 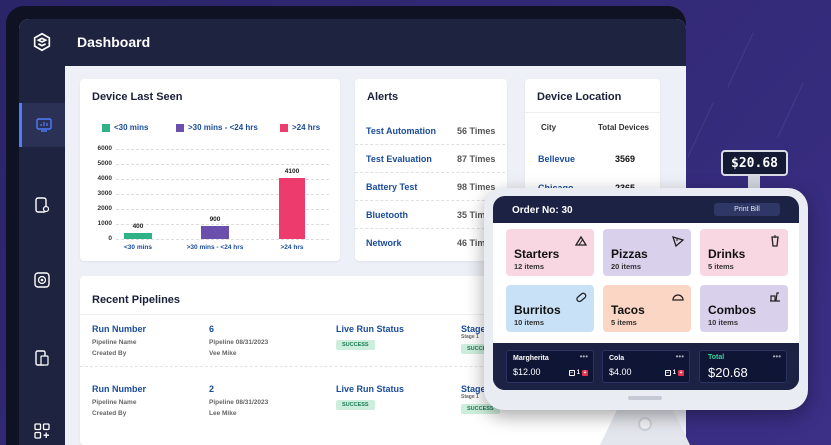 What do you see at coordinates (223, 413) in the screenshot?
I see `creator-name: Lee Mike` at bounding box center [223, 413].